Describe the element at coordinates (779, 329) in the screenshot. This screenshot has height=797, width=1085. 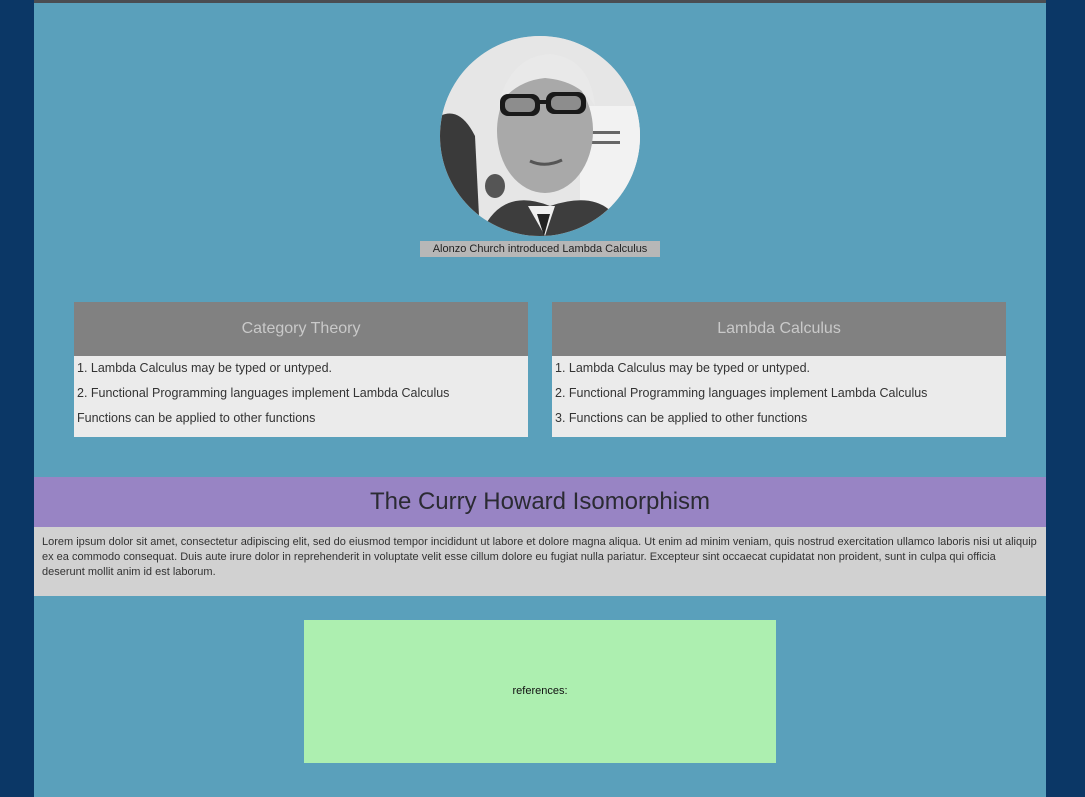
I see `card-title: Lambda Calculus` at that location.